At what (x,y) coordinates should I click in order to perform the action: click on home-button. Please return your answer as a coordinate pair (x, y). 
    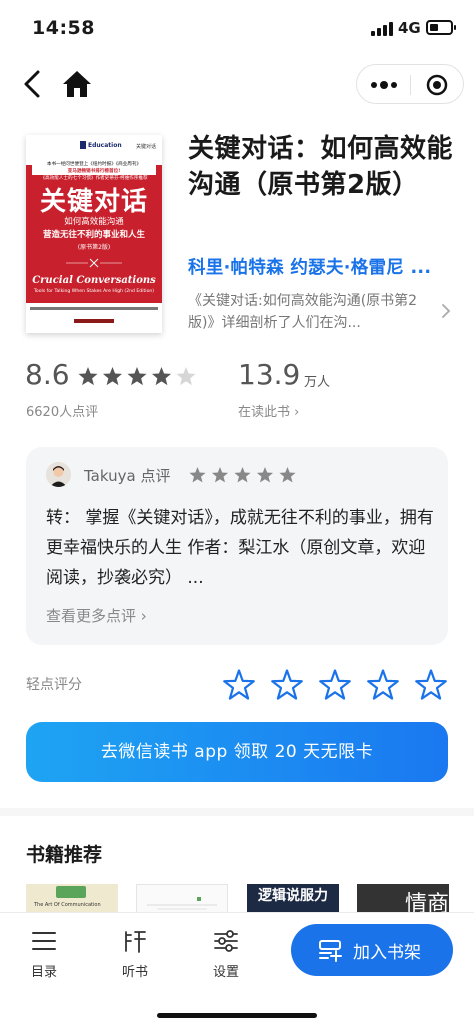
    Looking at the image, I should click on (77, 84).